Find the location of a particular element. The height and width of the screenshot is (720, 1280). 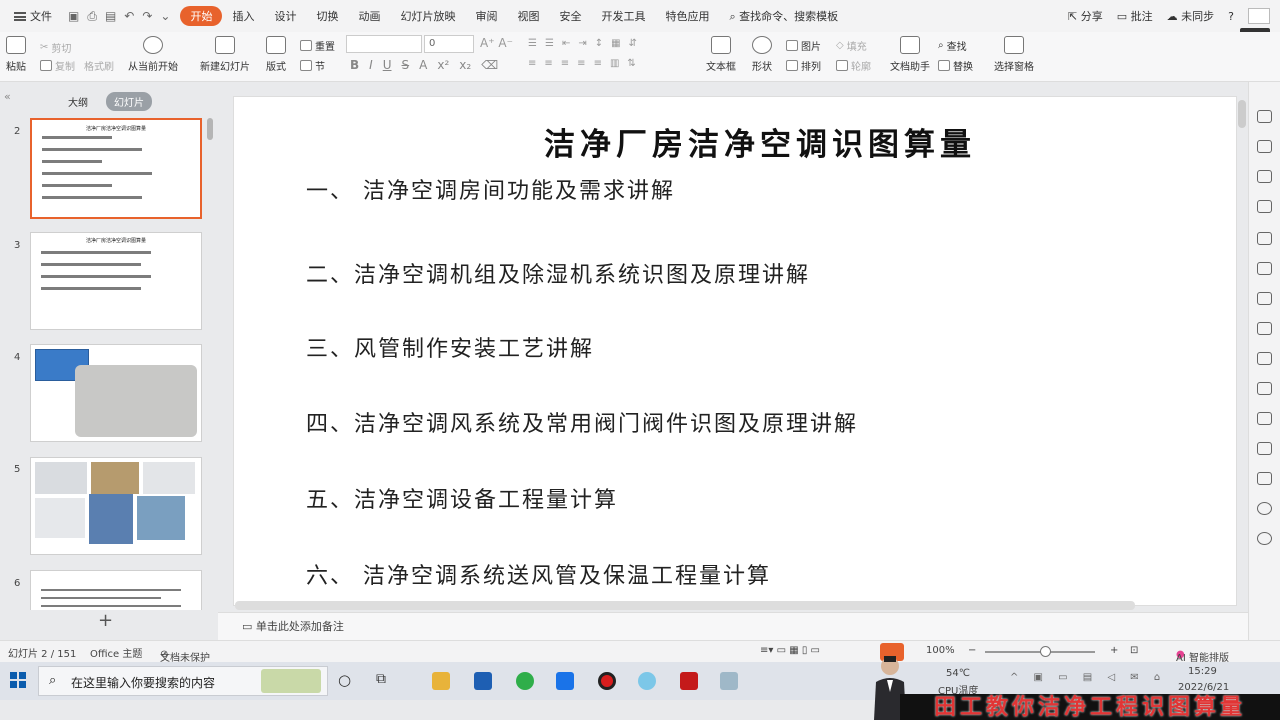

comment-button: ▭ 批注 is located at coordinates (1135, 16).